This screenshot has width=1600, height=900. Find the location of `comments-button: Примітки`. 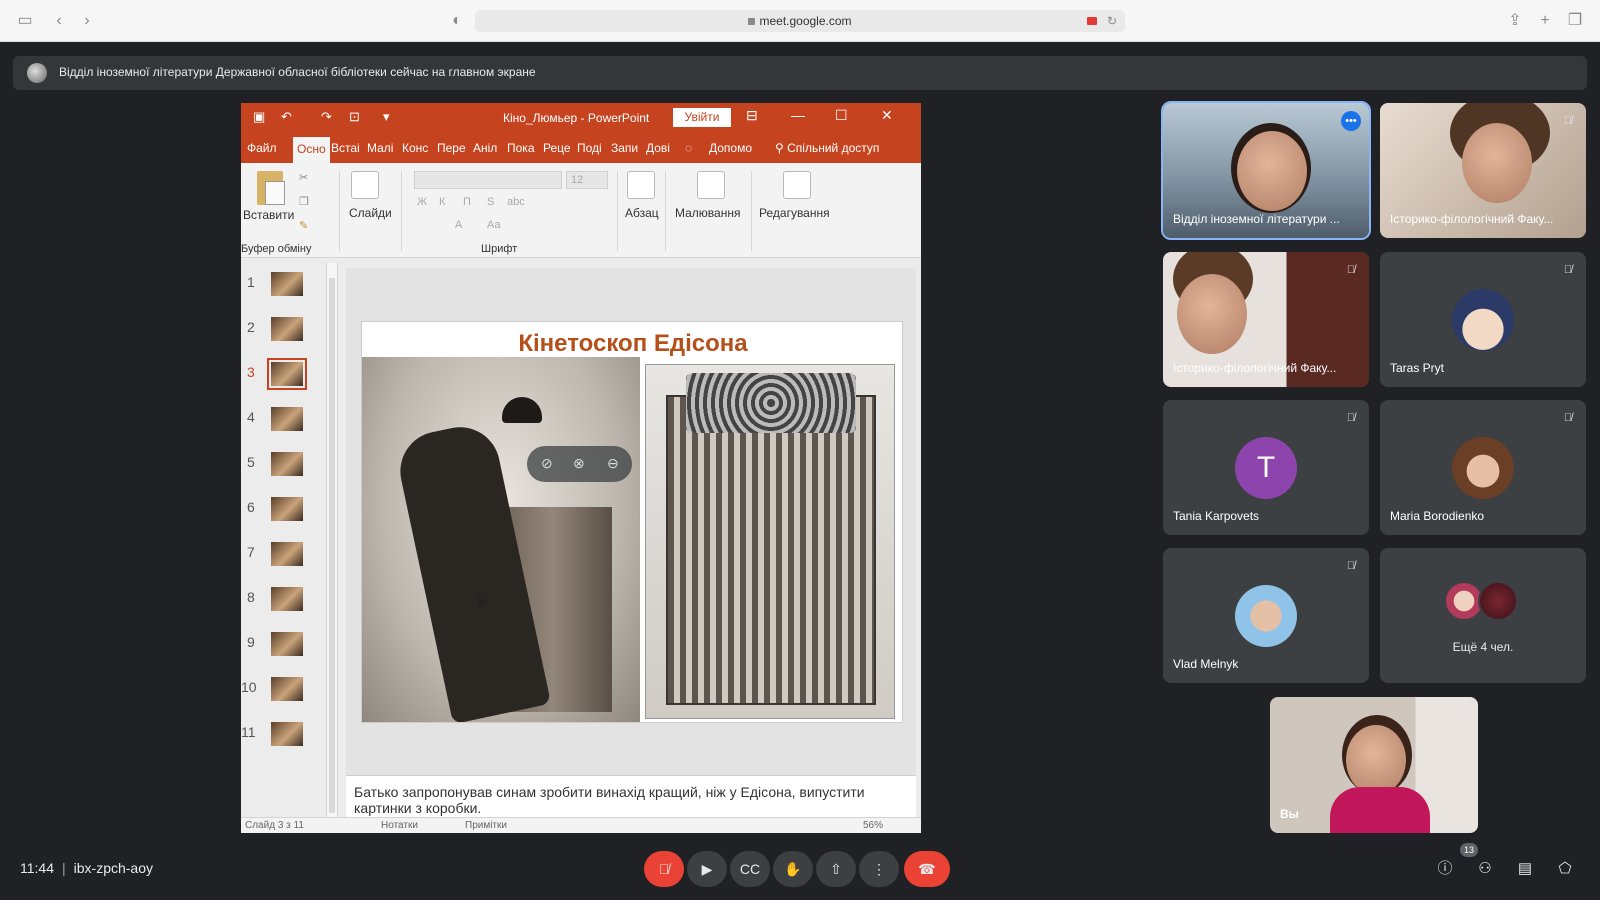

comments-button: Примітки is located at coordinates (486, 825).